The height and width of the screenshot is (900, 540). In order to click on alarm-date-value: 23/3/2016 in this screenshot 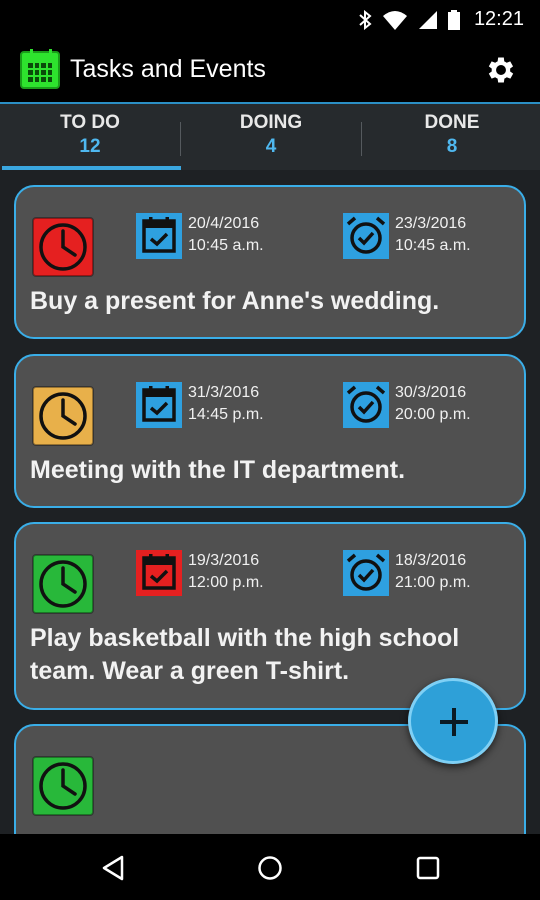, I will do `click(431, 223)`.